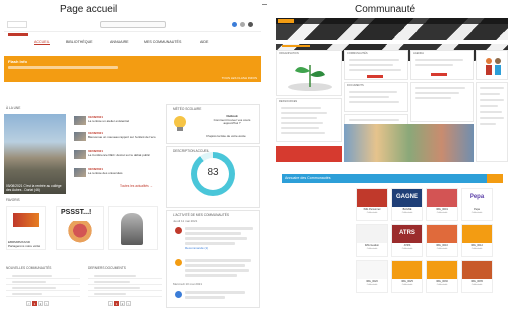  What do you see at coordinates (309, 73) in the screenshot?
I see `community-widget-image: ORGANISATION` at bounding box center [309, 73].